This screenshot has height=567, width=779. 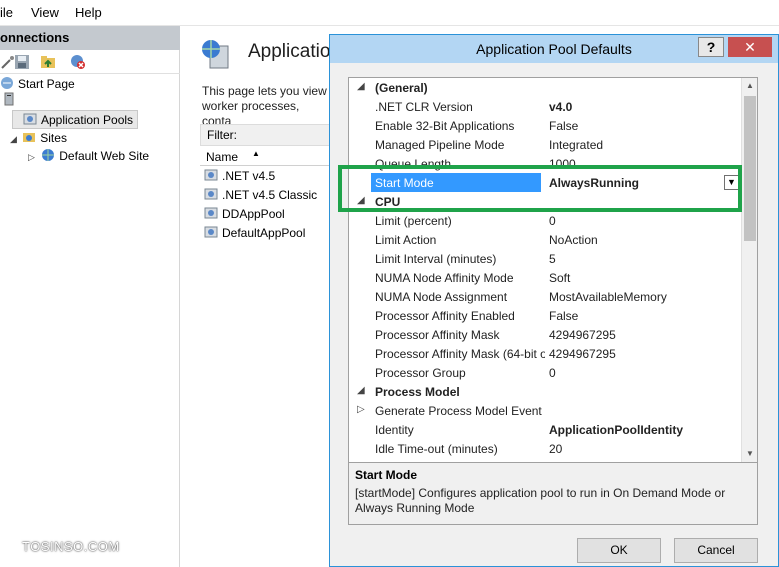 I want to click on property-value: v4.0, so click(x=561, y=107).